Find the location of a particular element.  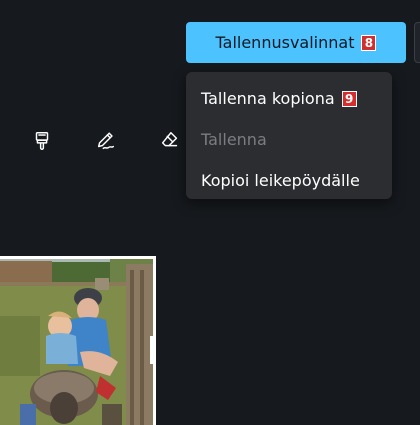

brush-icon is located at coordinates (42, 143).